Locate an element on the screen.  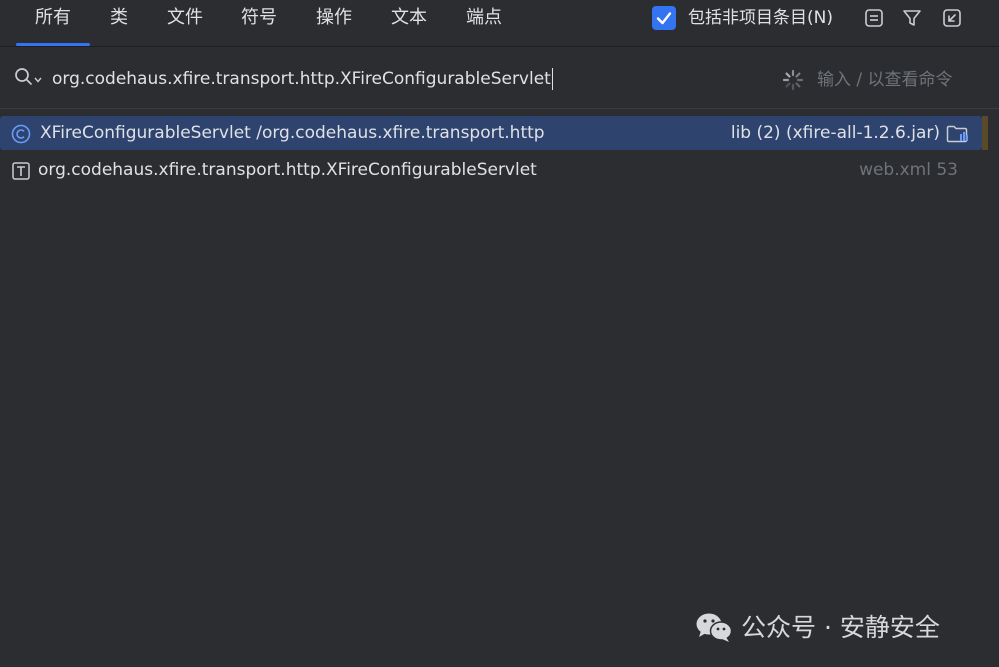
library-folder-icon is located at coordinates (957, 134).